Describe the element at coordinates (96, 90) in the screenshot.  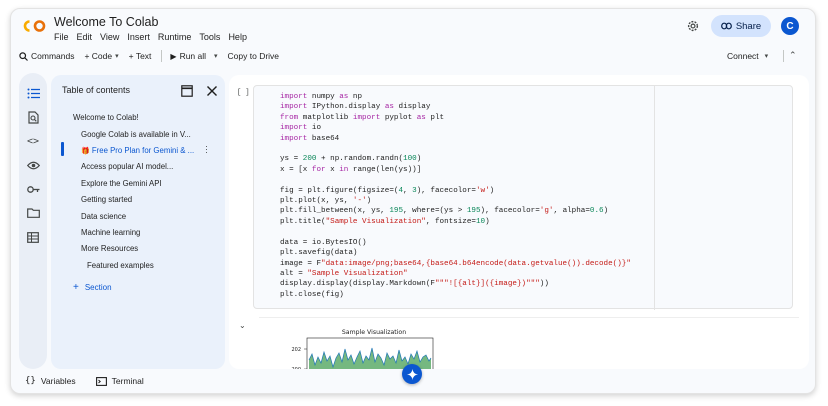
I see `toc-title: Table of contents` at that location.